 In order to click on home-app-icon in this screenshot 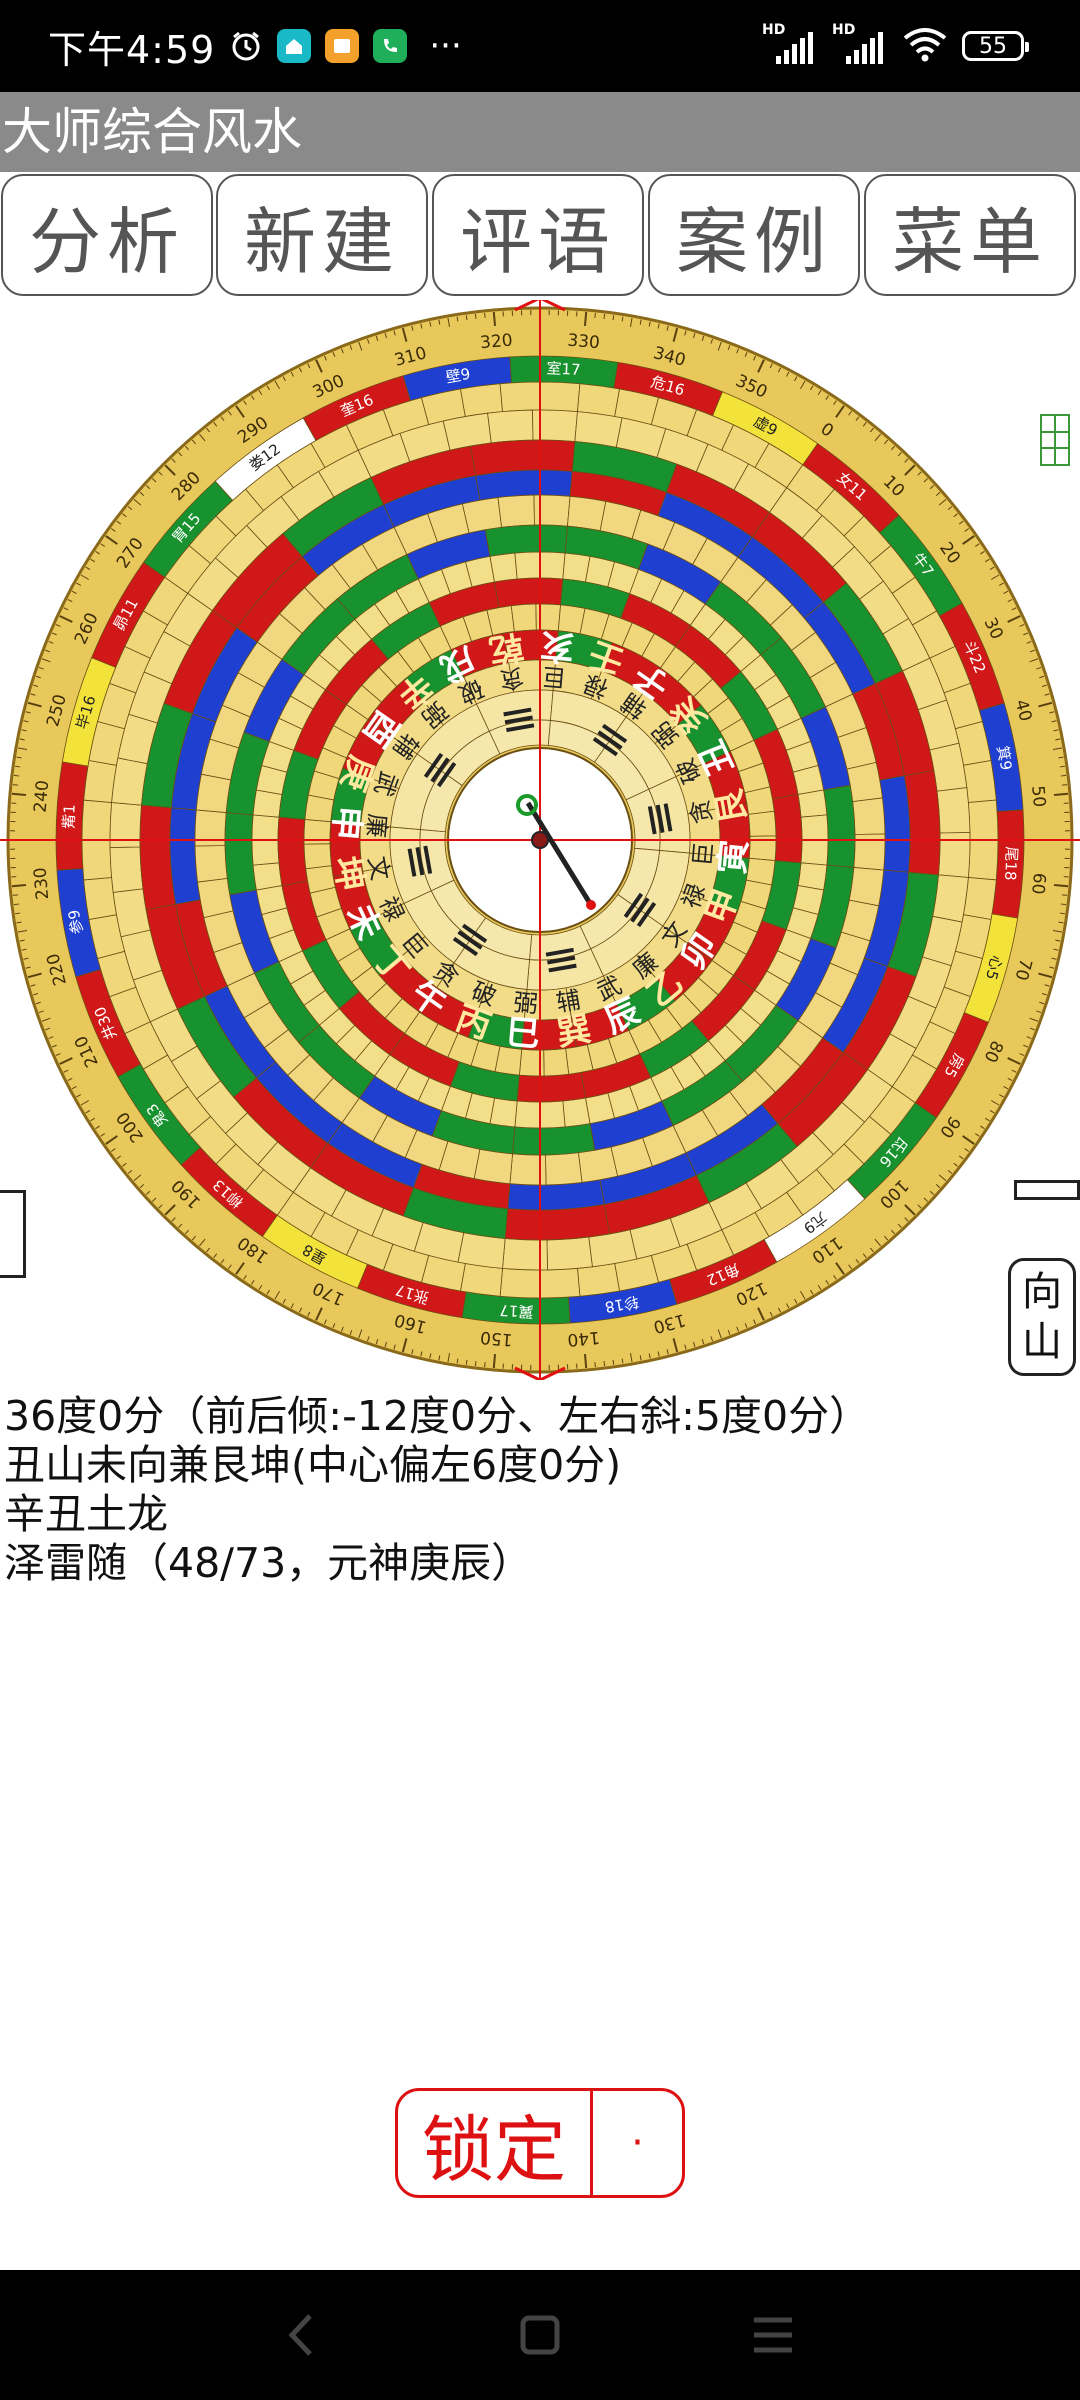, I will do `click(294, 46)`.